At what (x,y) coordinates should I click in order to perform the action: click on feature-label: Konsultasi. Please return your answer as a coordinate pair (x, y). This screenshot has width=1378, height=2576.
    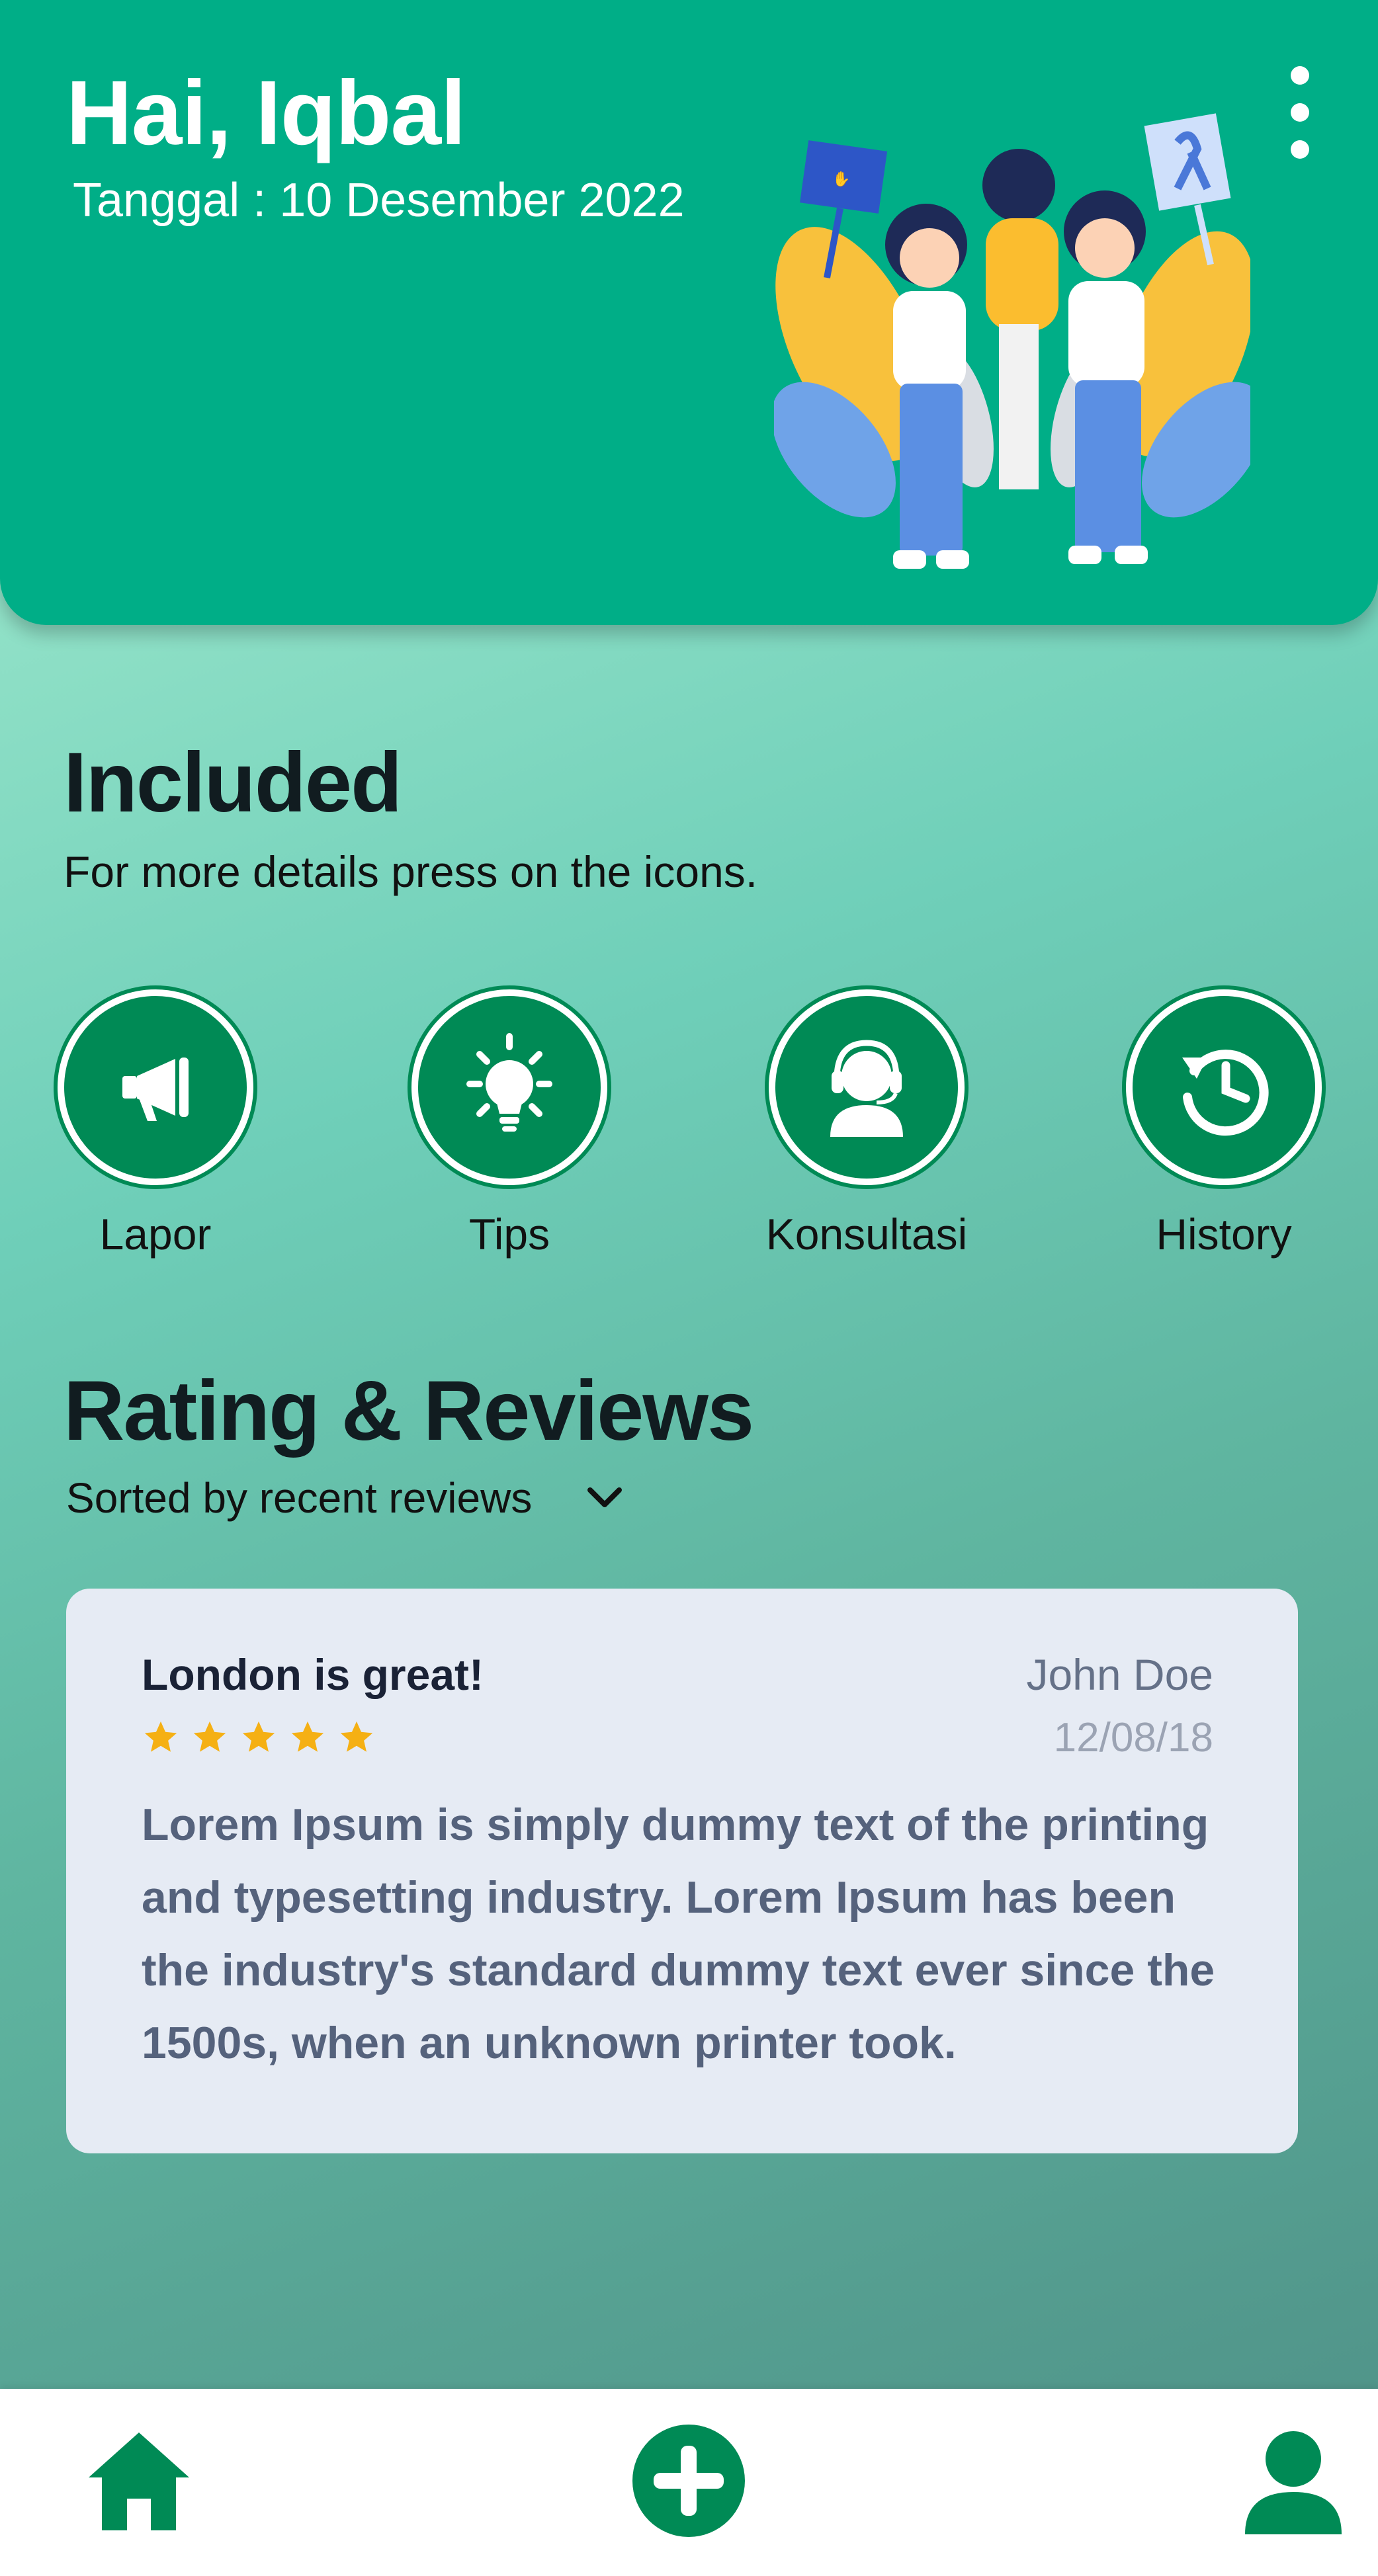
    Looking at the image, I should click on (866, 1234).